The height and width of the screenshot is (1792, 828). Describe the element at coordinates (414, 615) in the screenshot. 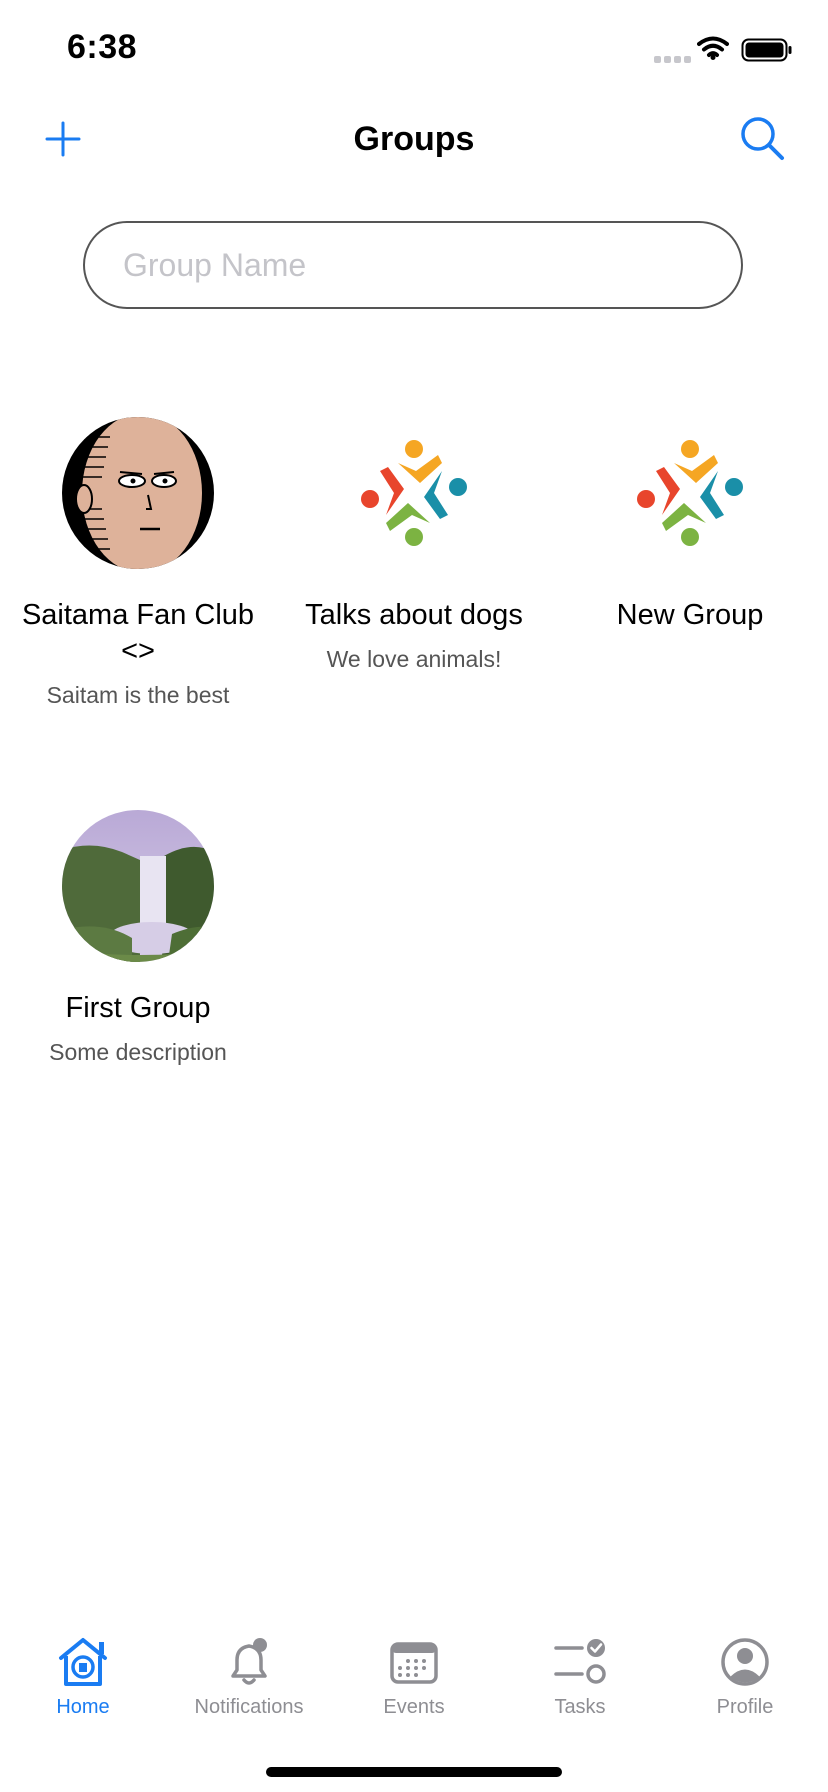

I see `group-name: Talks about dogs` at that location.